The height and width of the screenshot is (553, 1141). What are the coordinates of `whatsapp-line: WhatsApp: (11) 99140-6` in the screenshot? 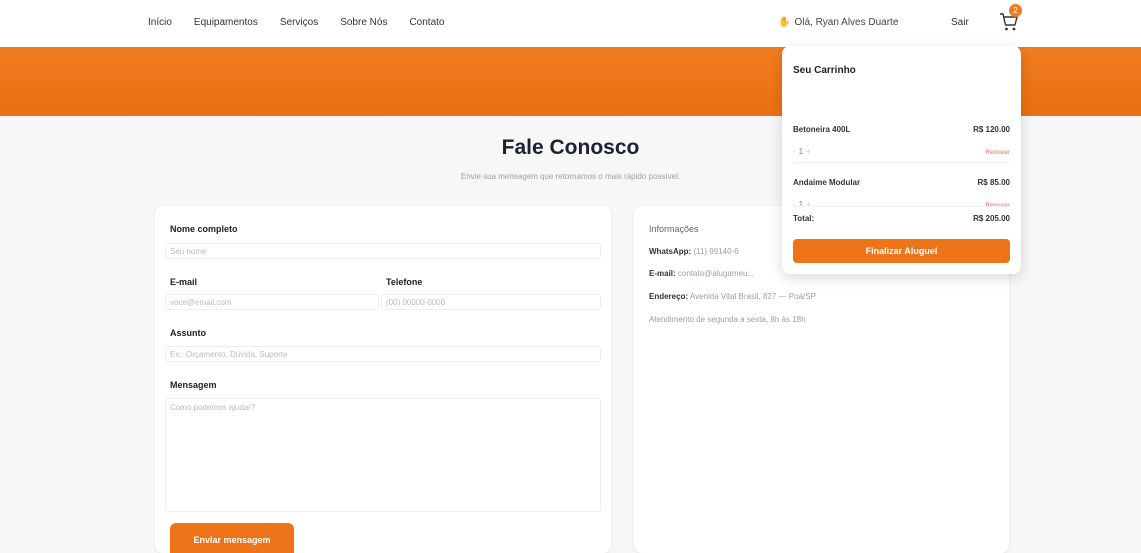 It's located at (694, 251).